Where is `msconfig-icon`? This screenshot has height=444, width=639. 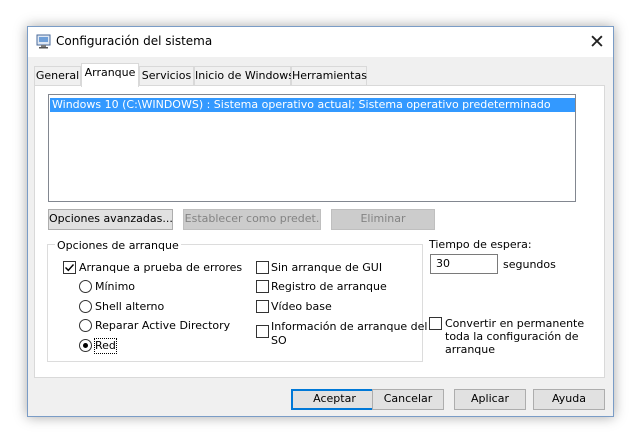 msconfig-icon is located at coordinates (43, 41).